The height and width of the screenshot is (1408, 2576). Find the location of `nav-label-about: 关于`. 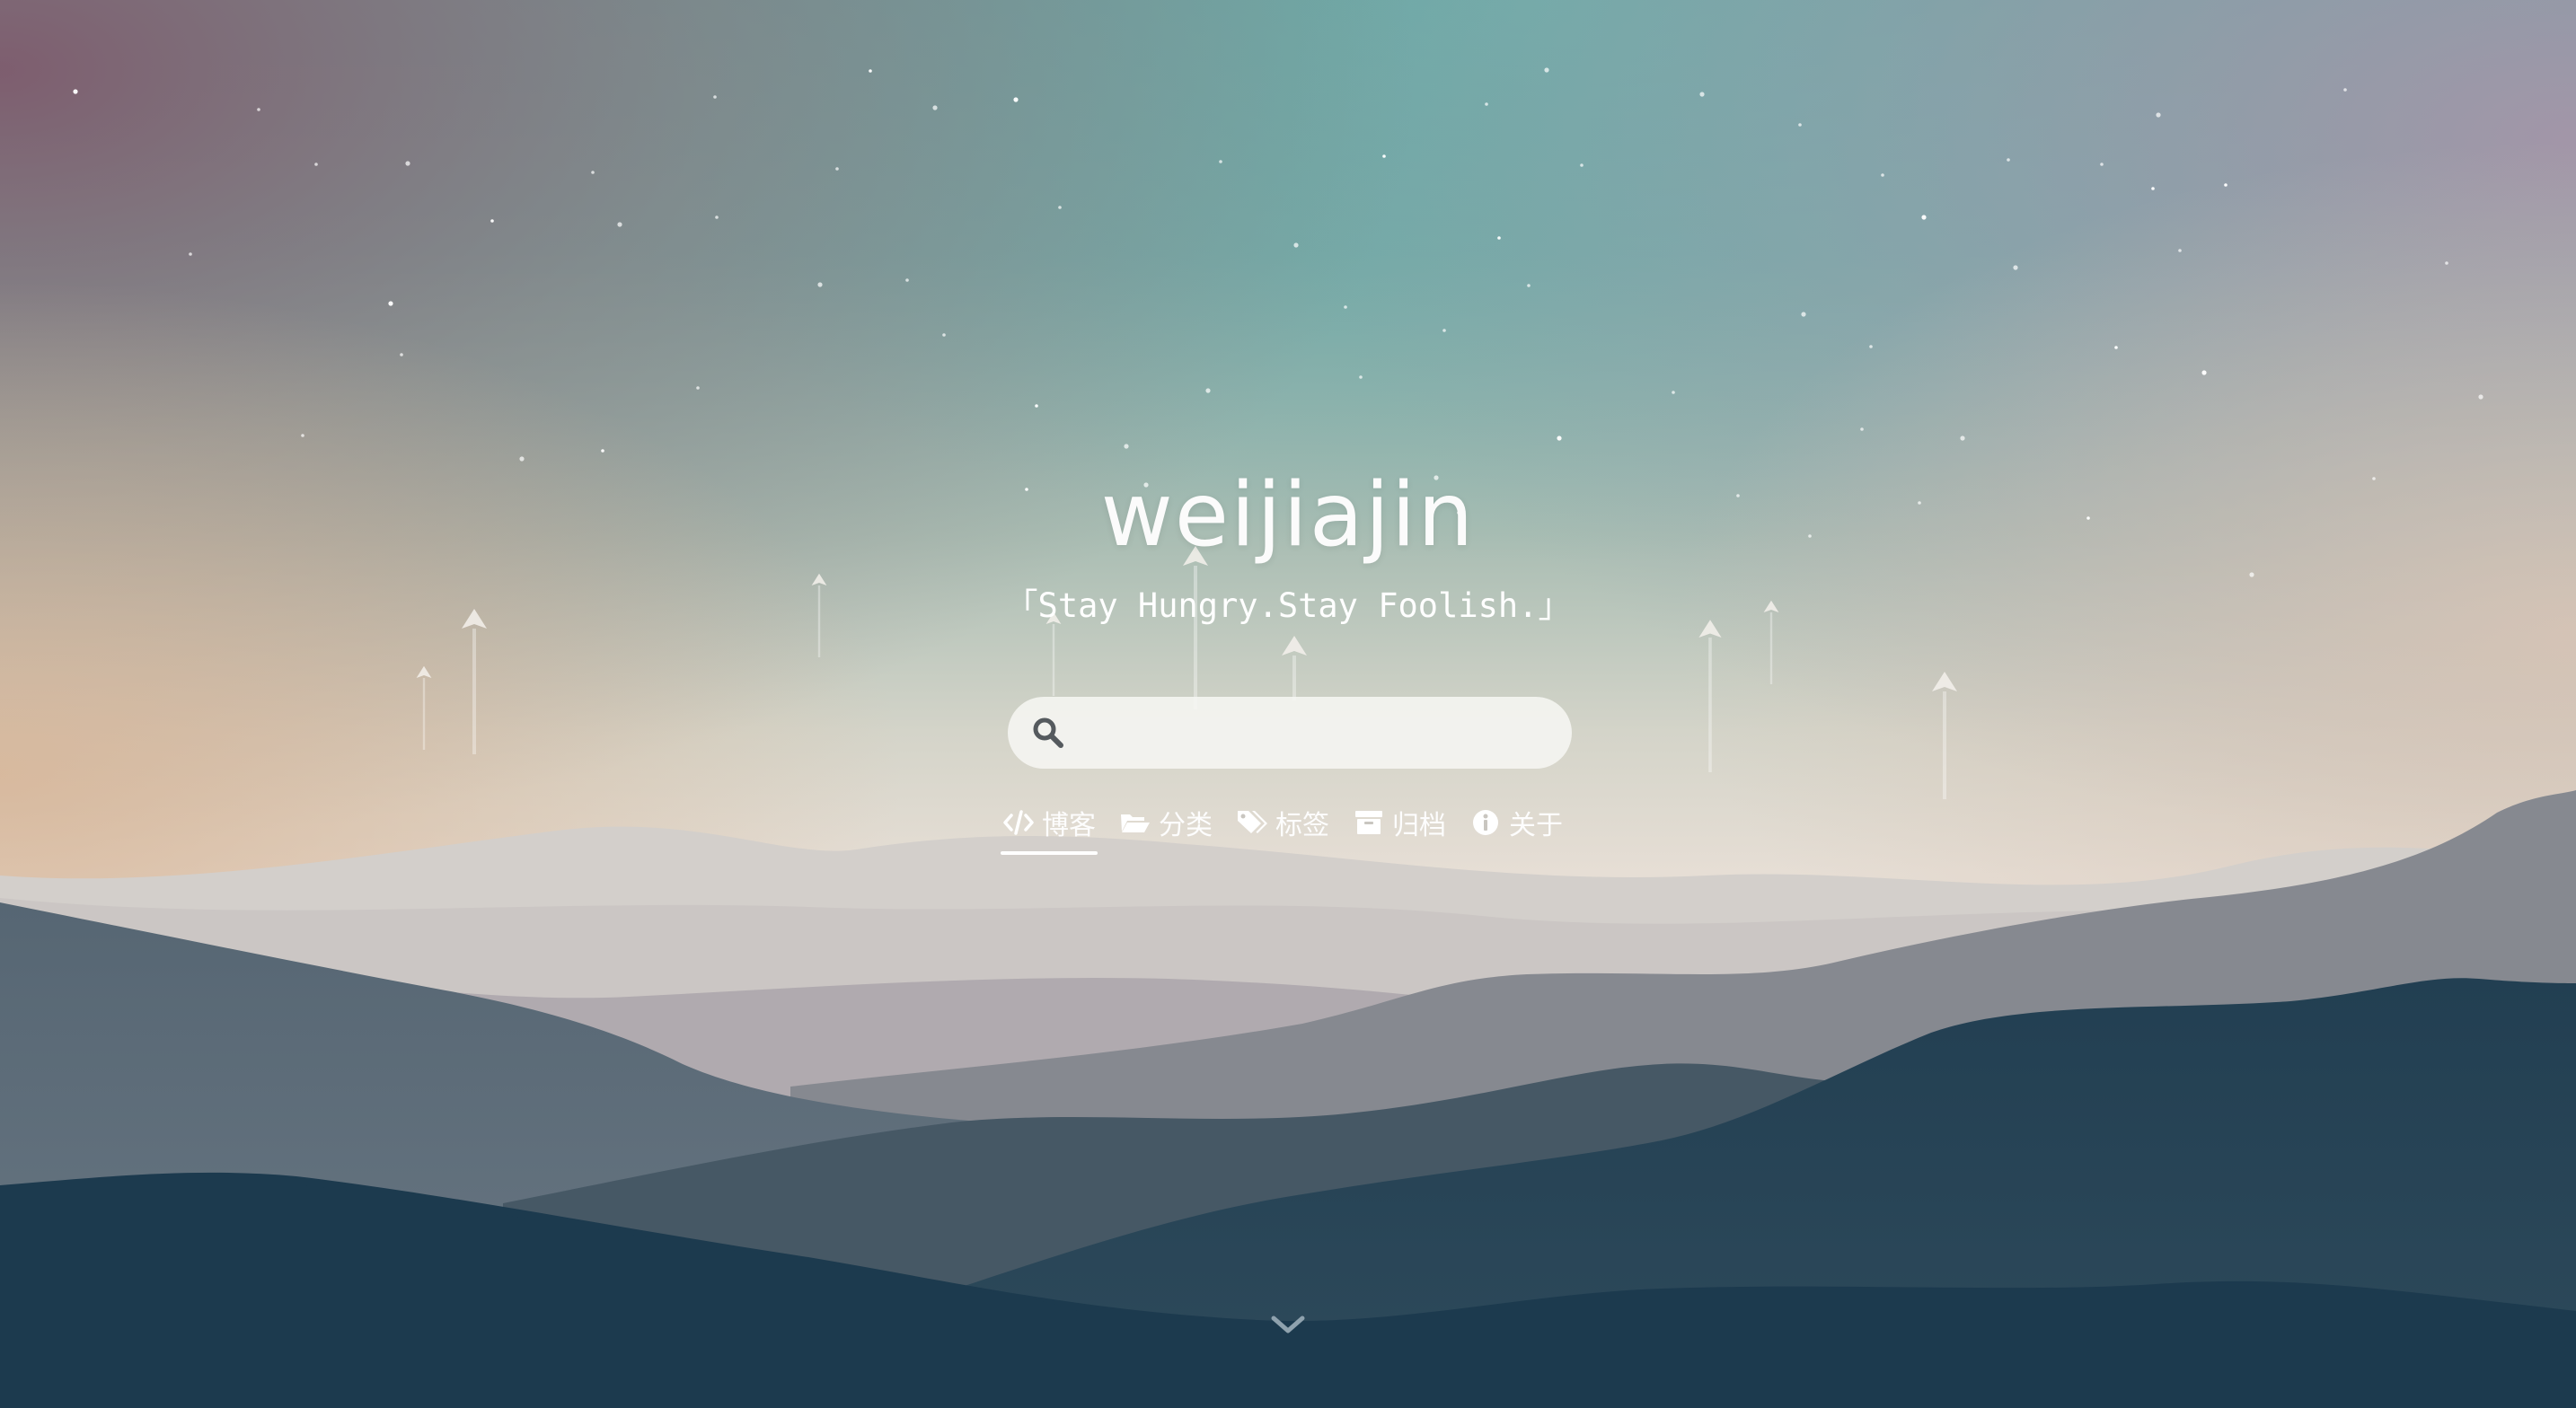

nav-label-about: 关于 is located at coordinates (1536, 825).